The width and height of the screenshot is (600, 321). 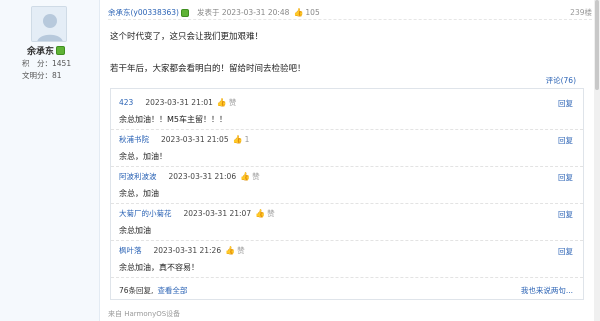 What do you see at coordinates (312, 12) in the screenshot?
I see `post-like-count: 105` at bounding box center [312, 12].